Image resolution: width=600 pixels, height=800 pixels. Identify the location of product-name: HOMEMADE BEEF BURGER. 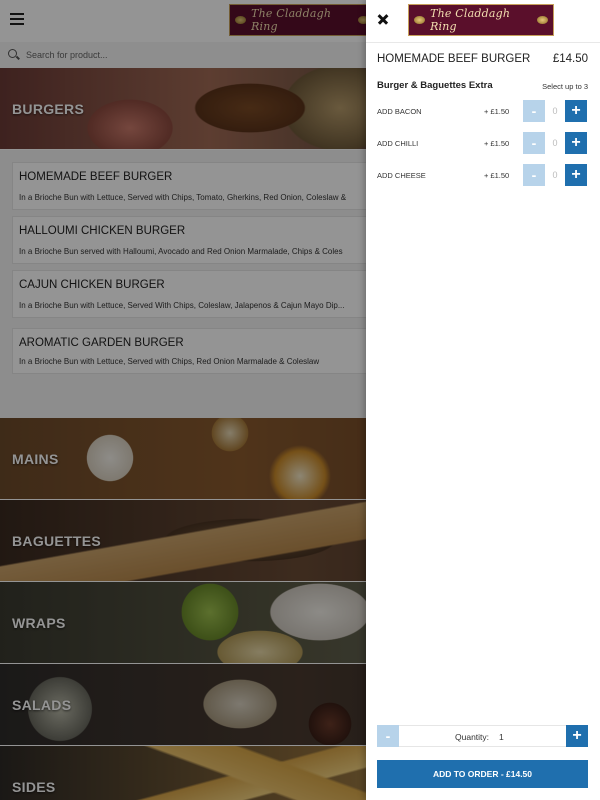
(454, 59).